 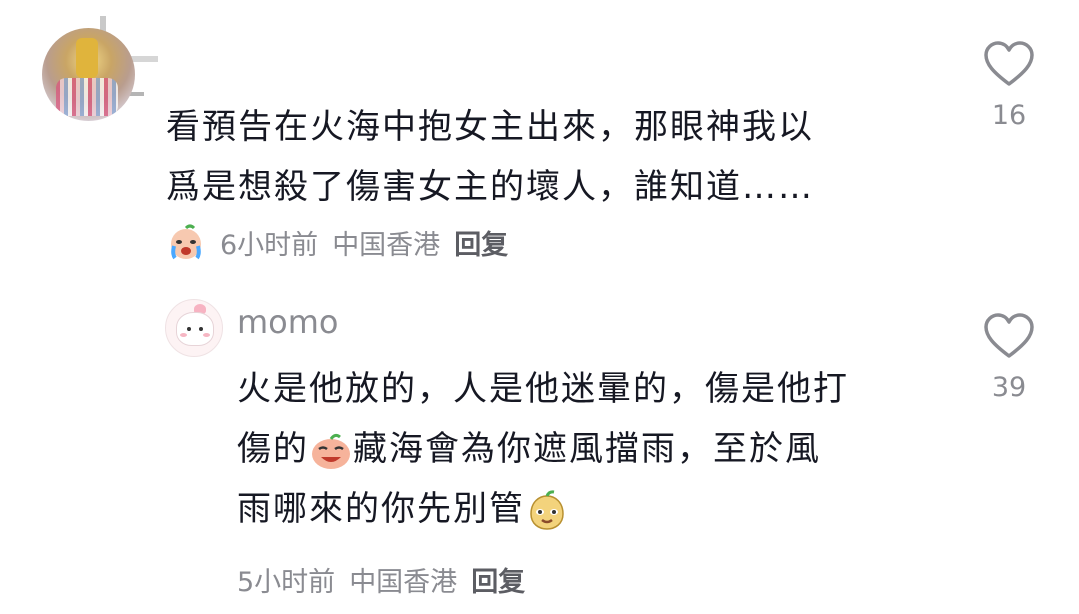 I want to click on comment-line-wrap: 雨哪來的你先別管, so click(x=543, y=509).